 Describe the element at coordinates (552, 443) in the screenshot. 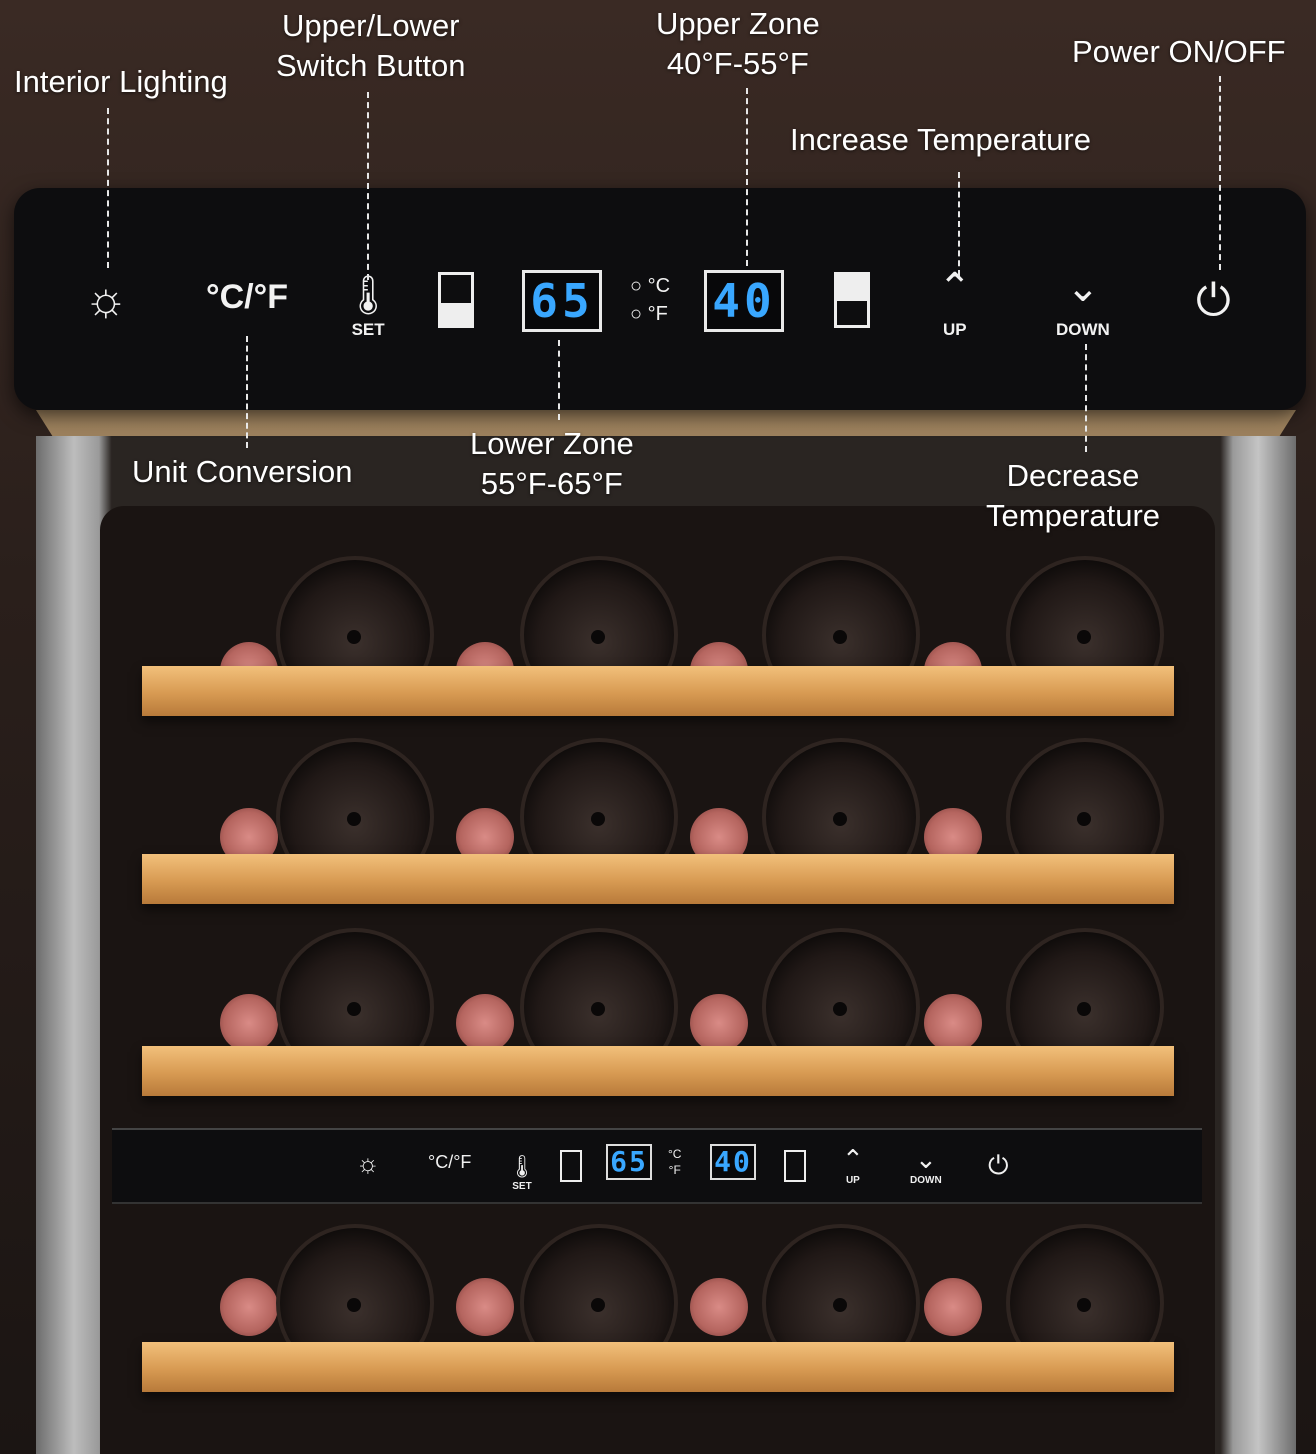

I see `callout-line: Lower Zone` at that location.